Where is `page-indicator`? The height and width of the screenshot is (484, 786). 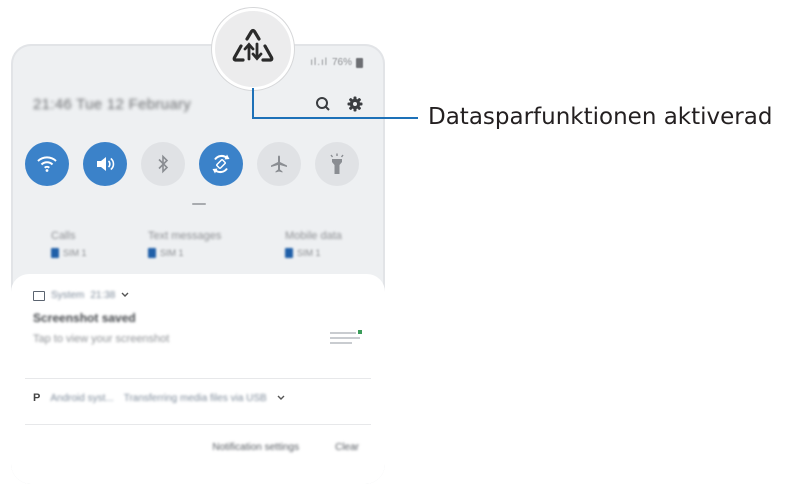 page-indicator is located at coordinates (199, 204).